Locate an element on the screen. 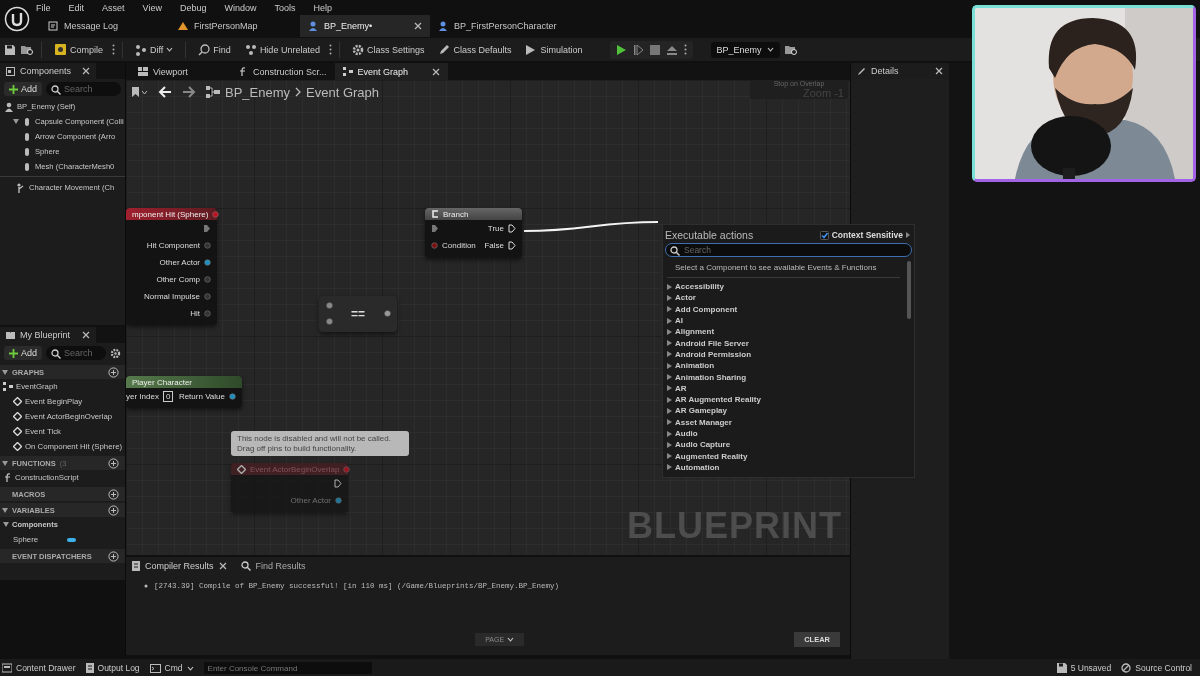  stop-icon is located at coordinates (654, 49).